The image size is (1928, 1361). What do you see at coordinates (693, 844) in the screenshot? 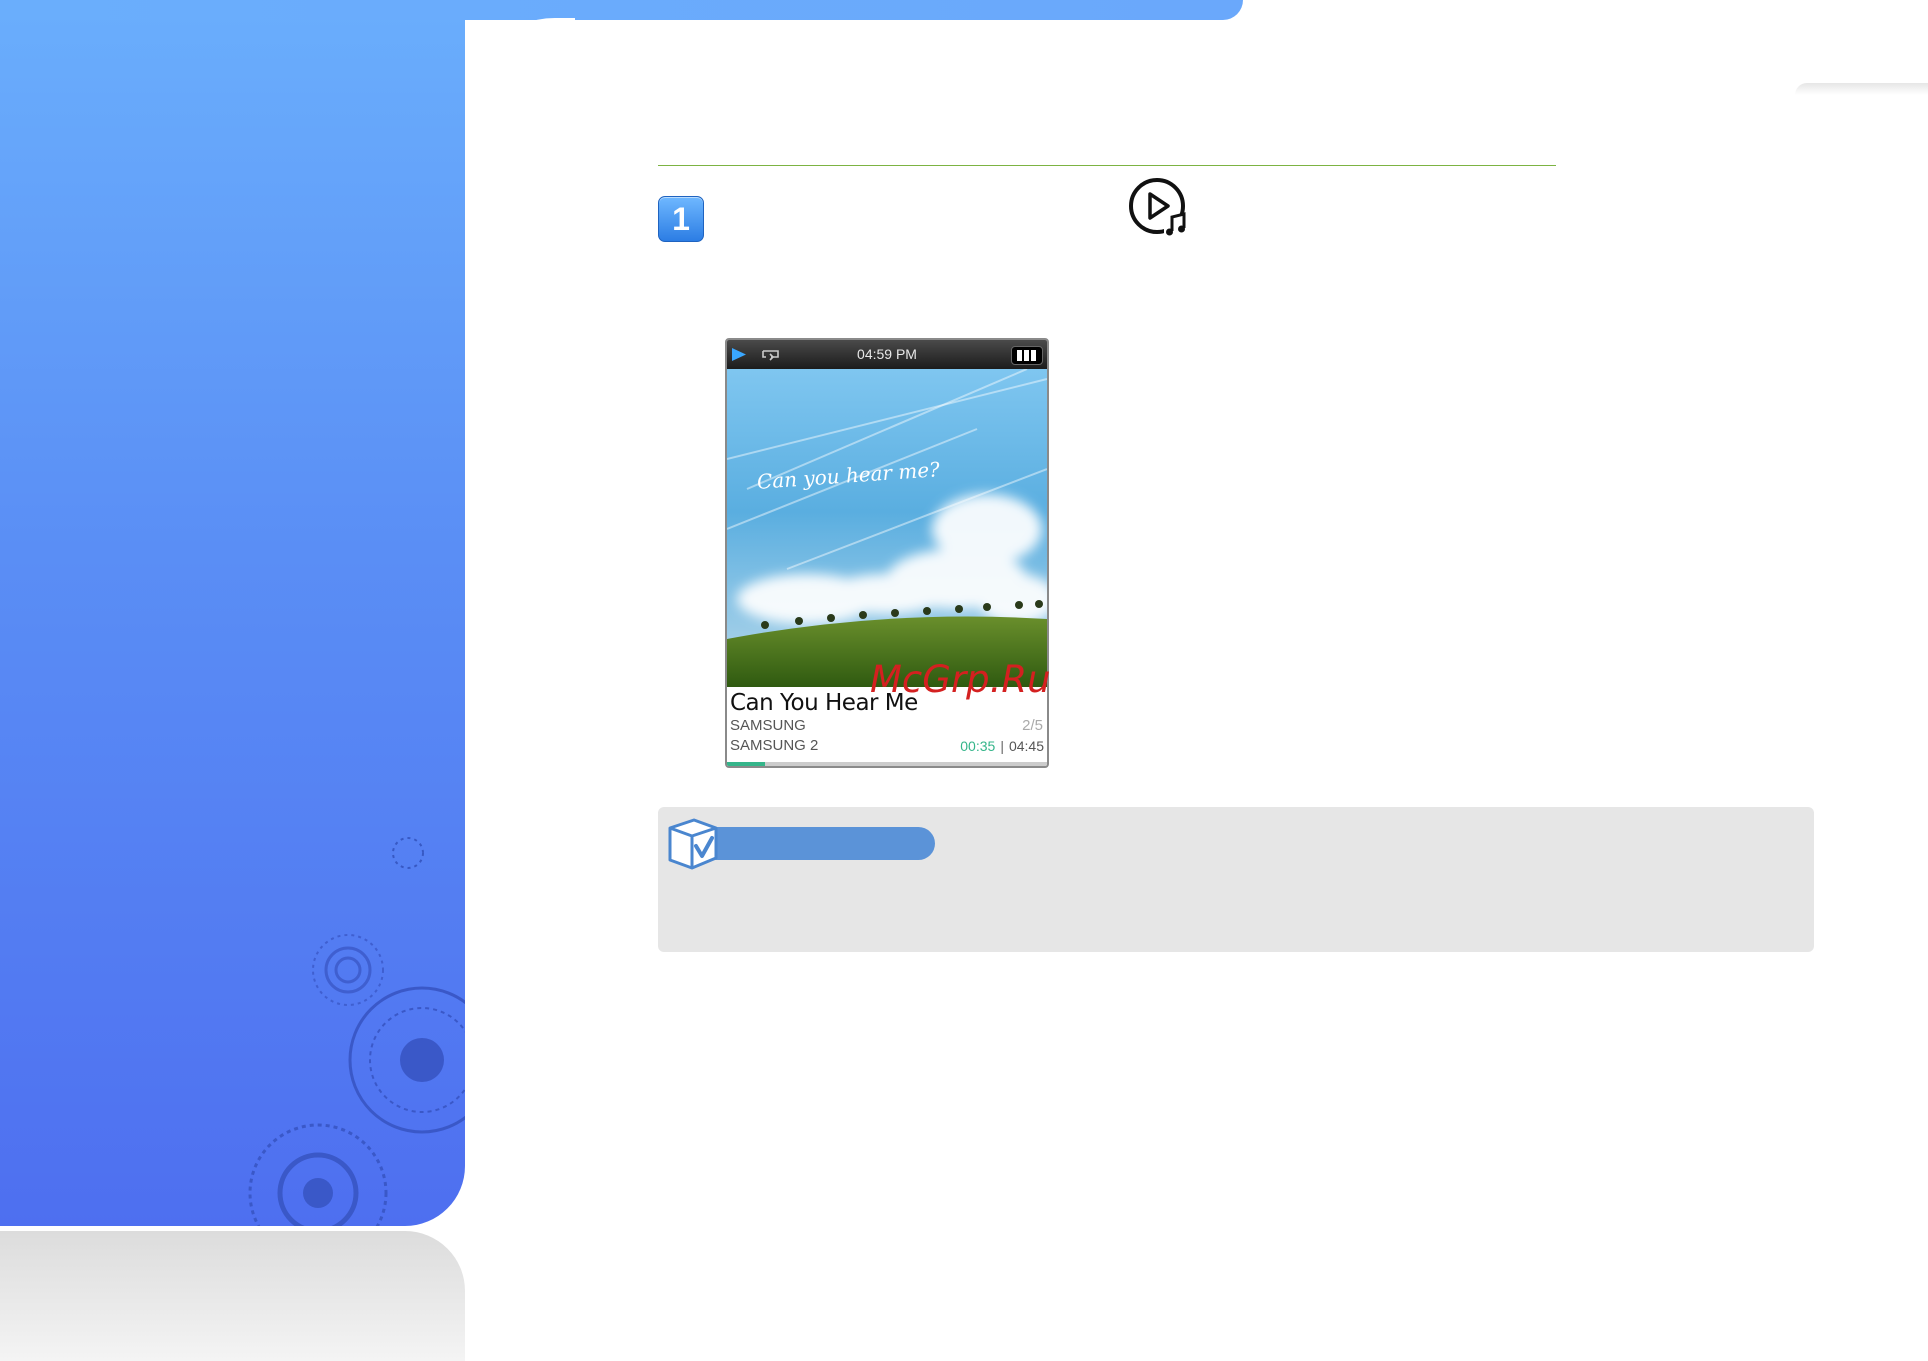
I see `checkbox-cube-icon` at bounding box center [693, 844].